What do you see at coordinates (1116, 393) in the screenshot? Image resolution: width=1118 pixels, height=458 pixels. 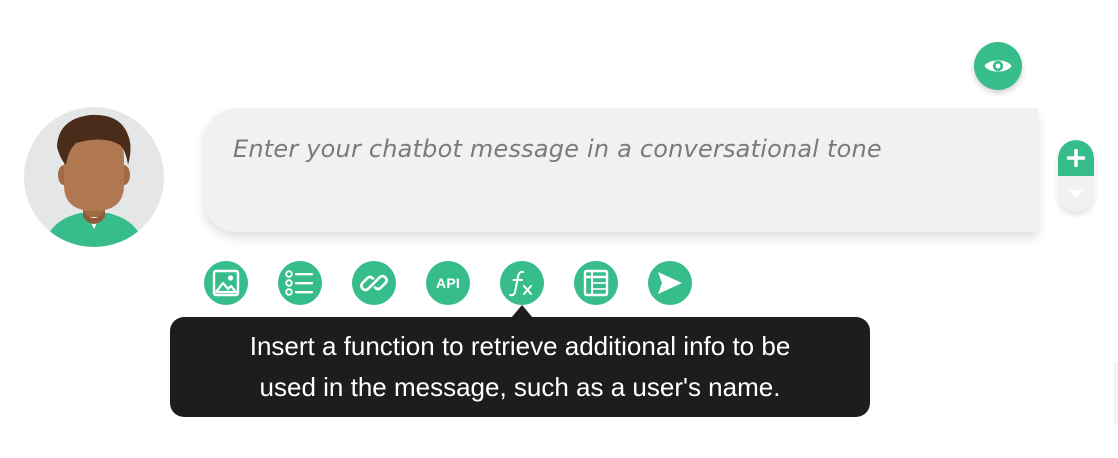 I see `scroll-edge` at bounding box center [1116, 393].